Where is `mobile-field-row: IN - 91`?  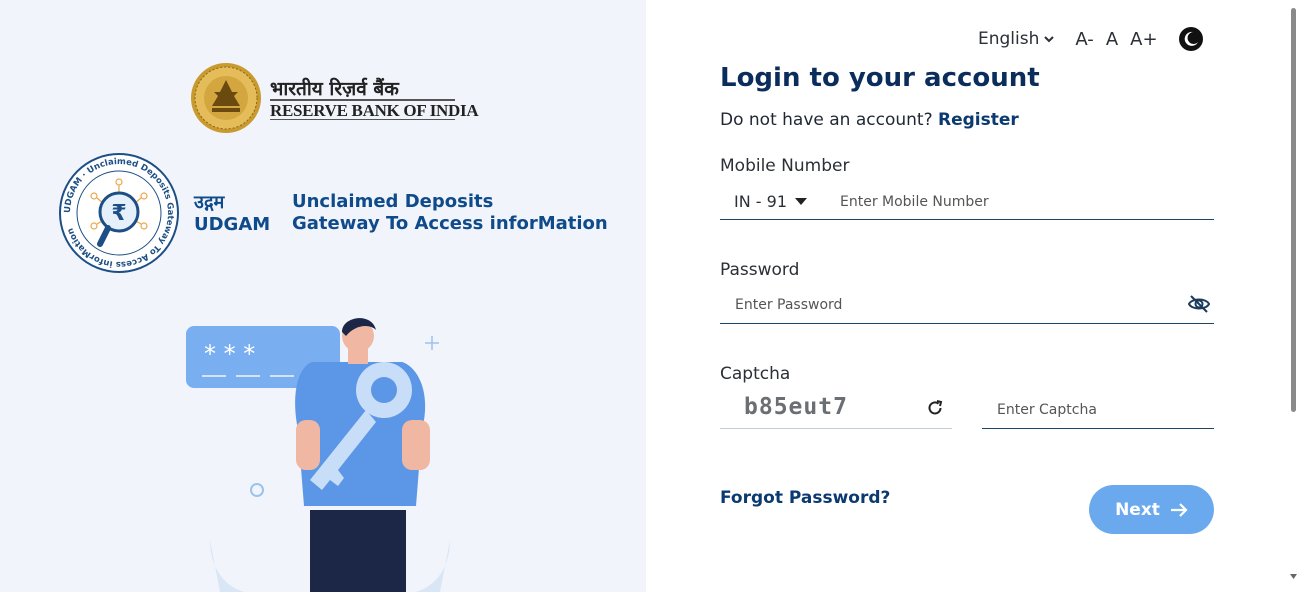 mobile-field-row: IN - 91 is located at coordinates (967, 202).